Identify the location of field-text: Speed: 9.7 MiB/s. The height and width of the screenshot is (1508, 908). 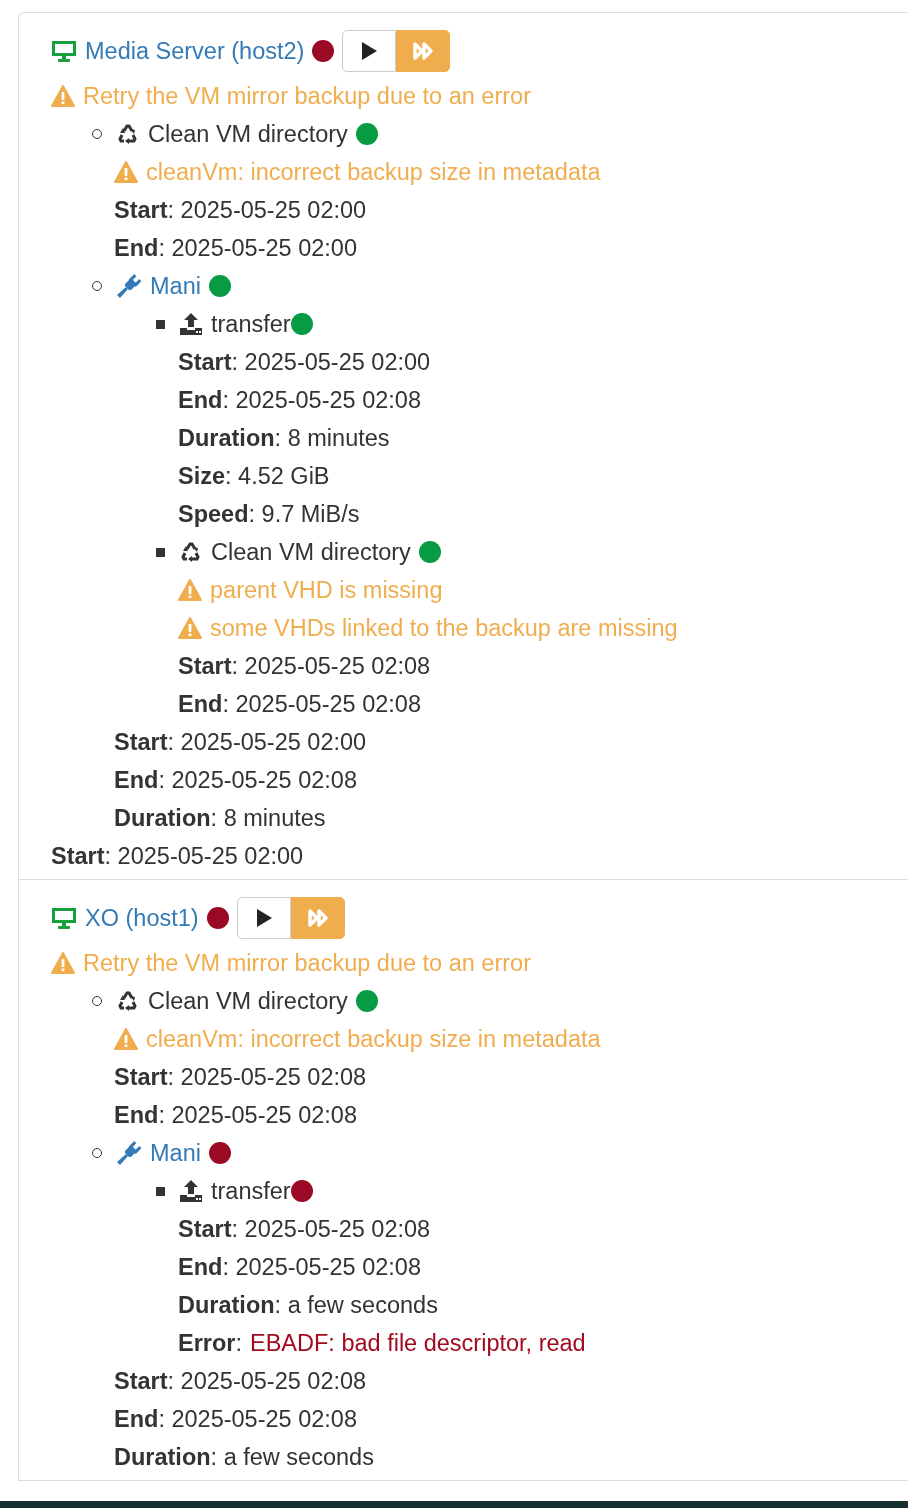
(269, 514).